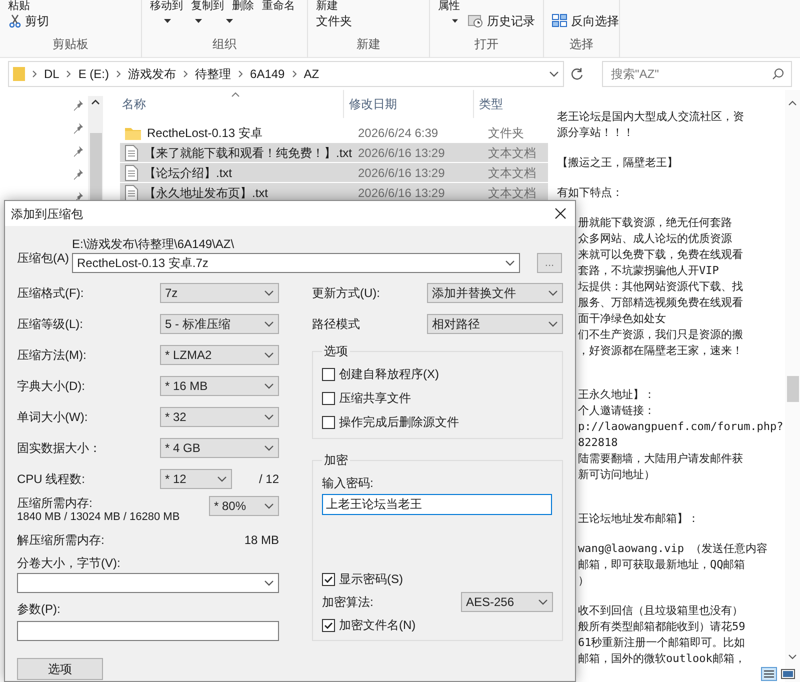  What do you see at coordinates (408, 104) in the screenshot?
I see `column-header: 修改日期` at bounding box center [408, 104].